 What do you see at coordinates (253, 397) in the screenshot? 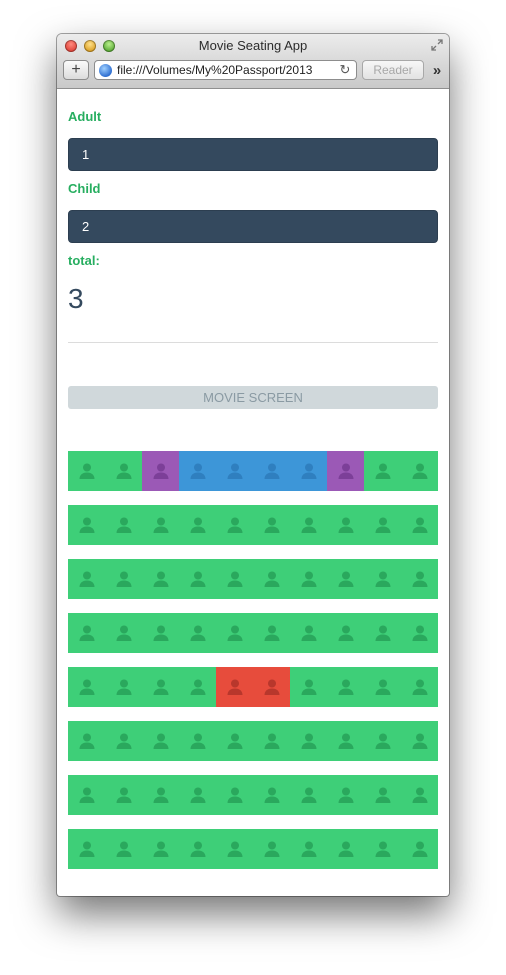
I see `movie-screen: MOVIE SCREEN` at bounding box center [253, 397].